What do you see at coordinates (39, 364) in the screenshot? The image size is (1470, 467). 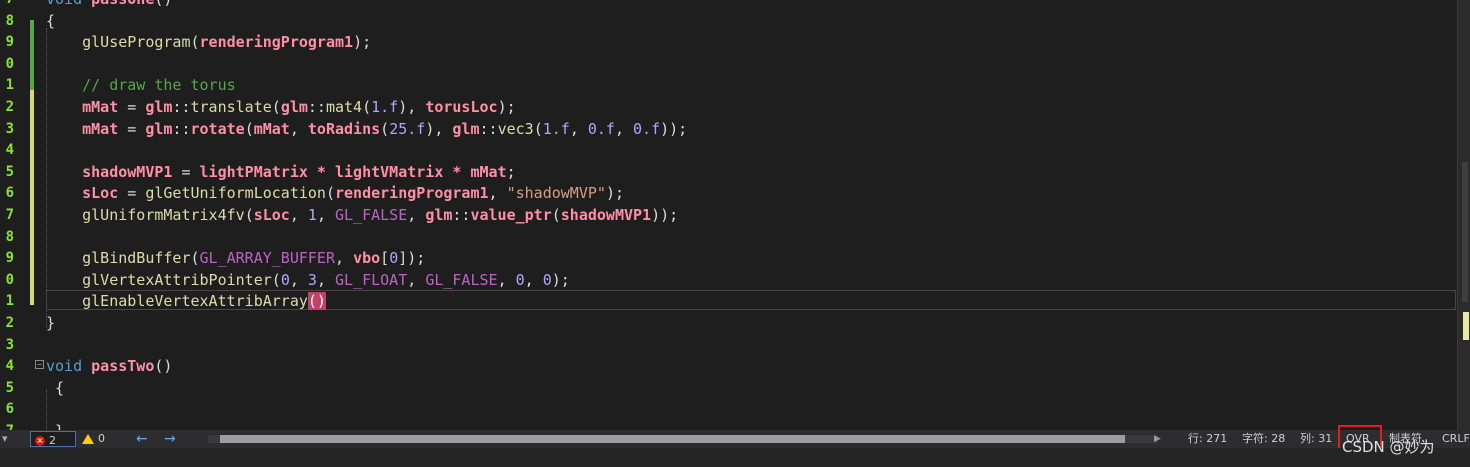 I see `fold-collapse-icon: −` at bounding box center [39, 364].